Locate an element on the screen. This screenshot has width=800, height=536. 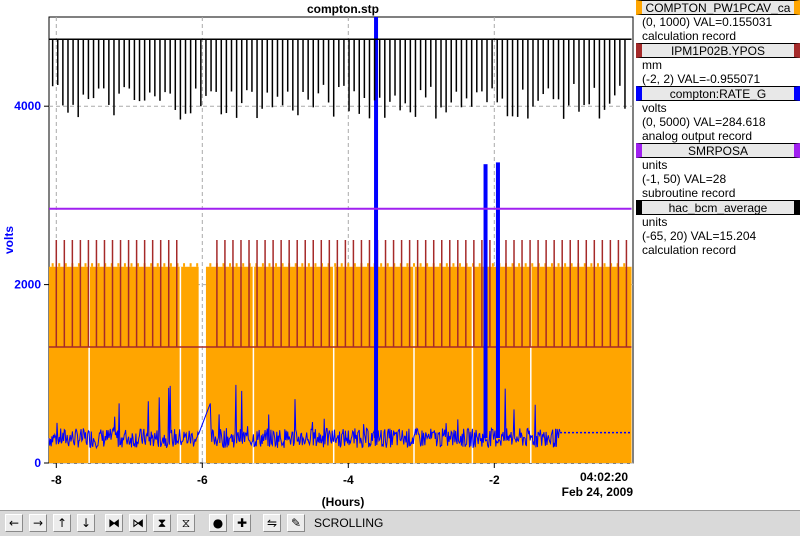
zoom-in-vertical-button: ⧗ is located at coordinates (162, 523).